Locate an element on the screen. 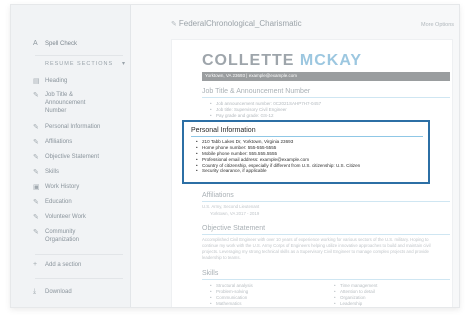  sidebar-item-affiliations: ✎ Affiliations is located at coordinates (53, 142).